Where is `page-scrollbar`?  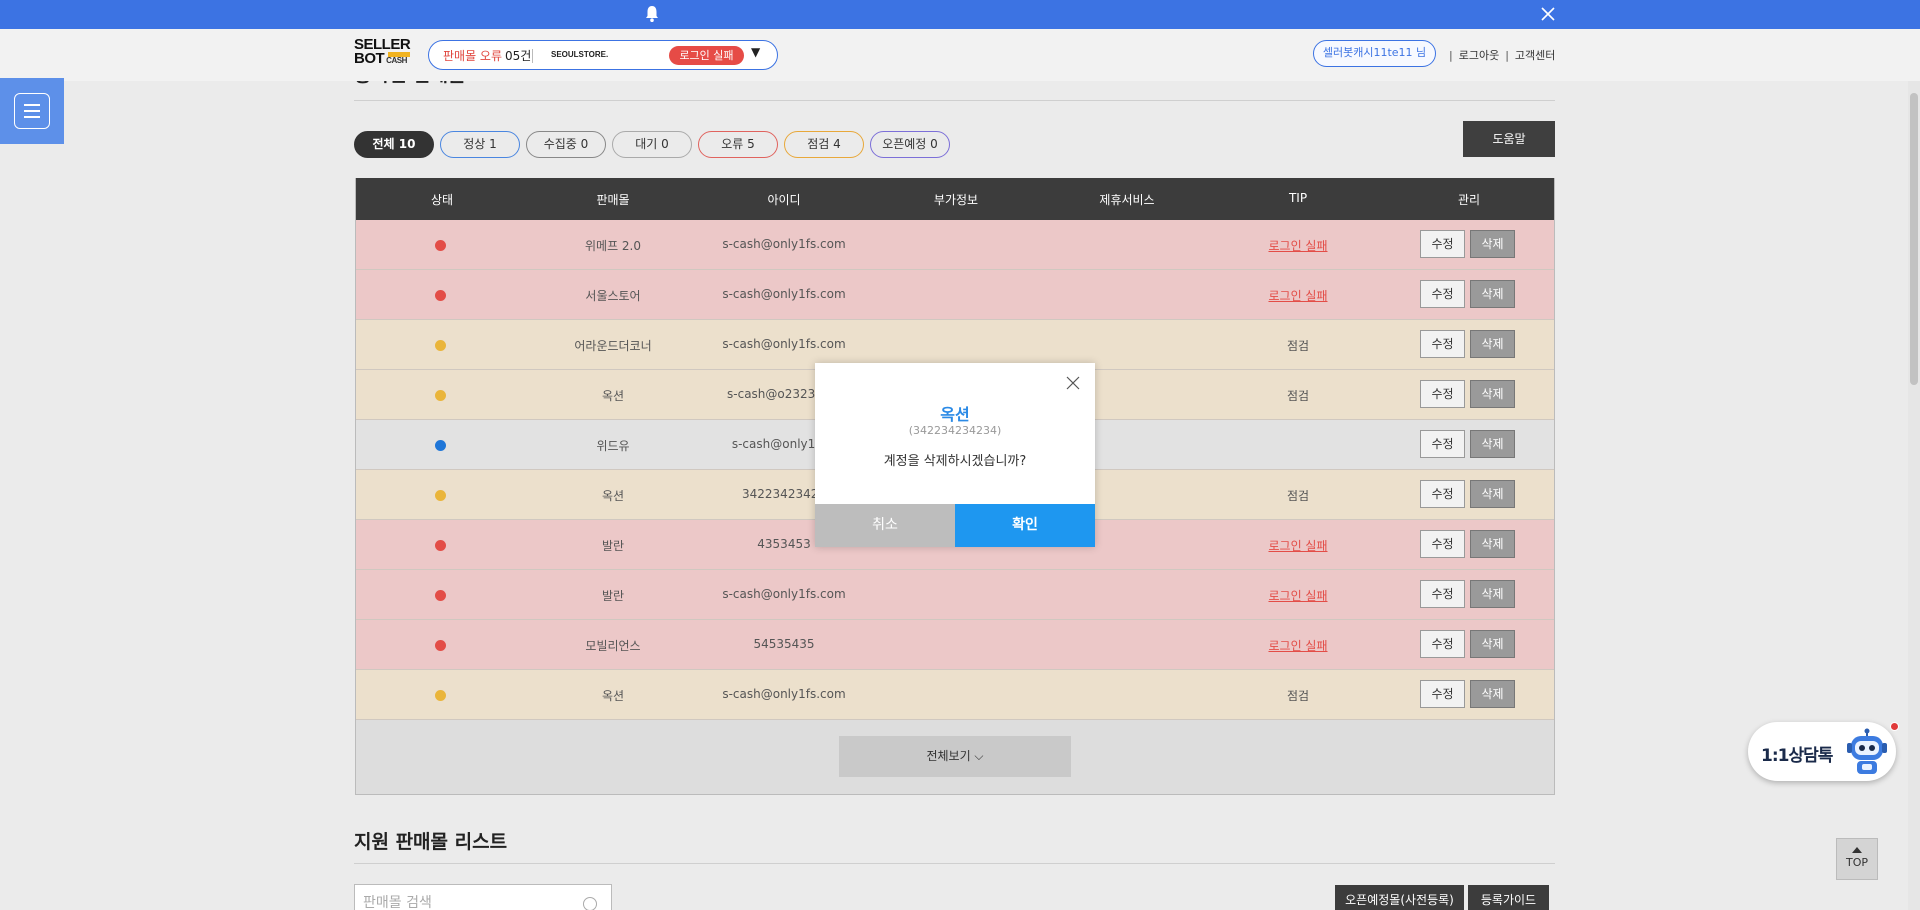
page-scrollbar is located at coordinates (1914, 495).